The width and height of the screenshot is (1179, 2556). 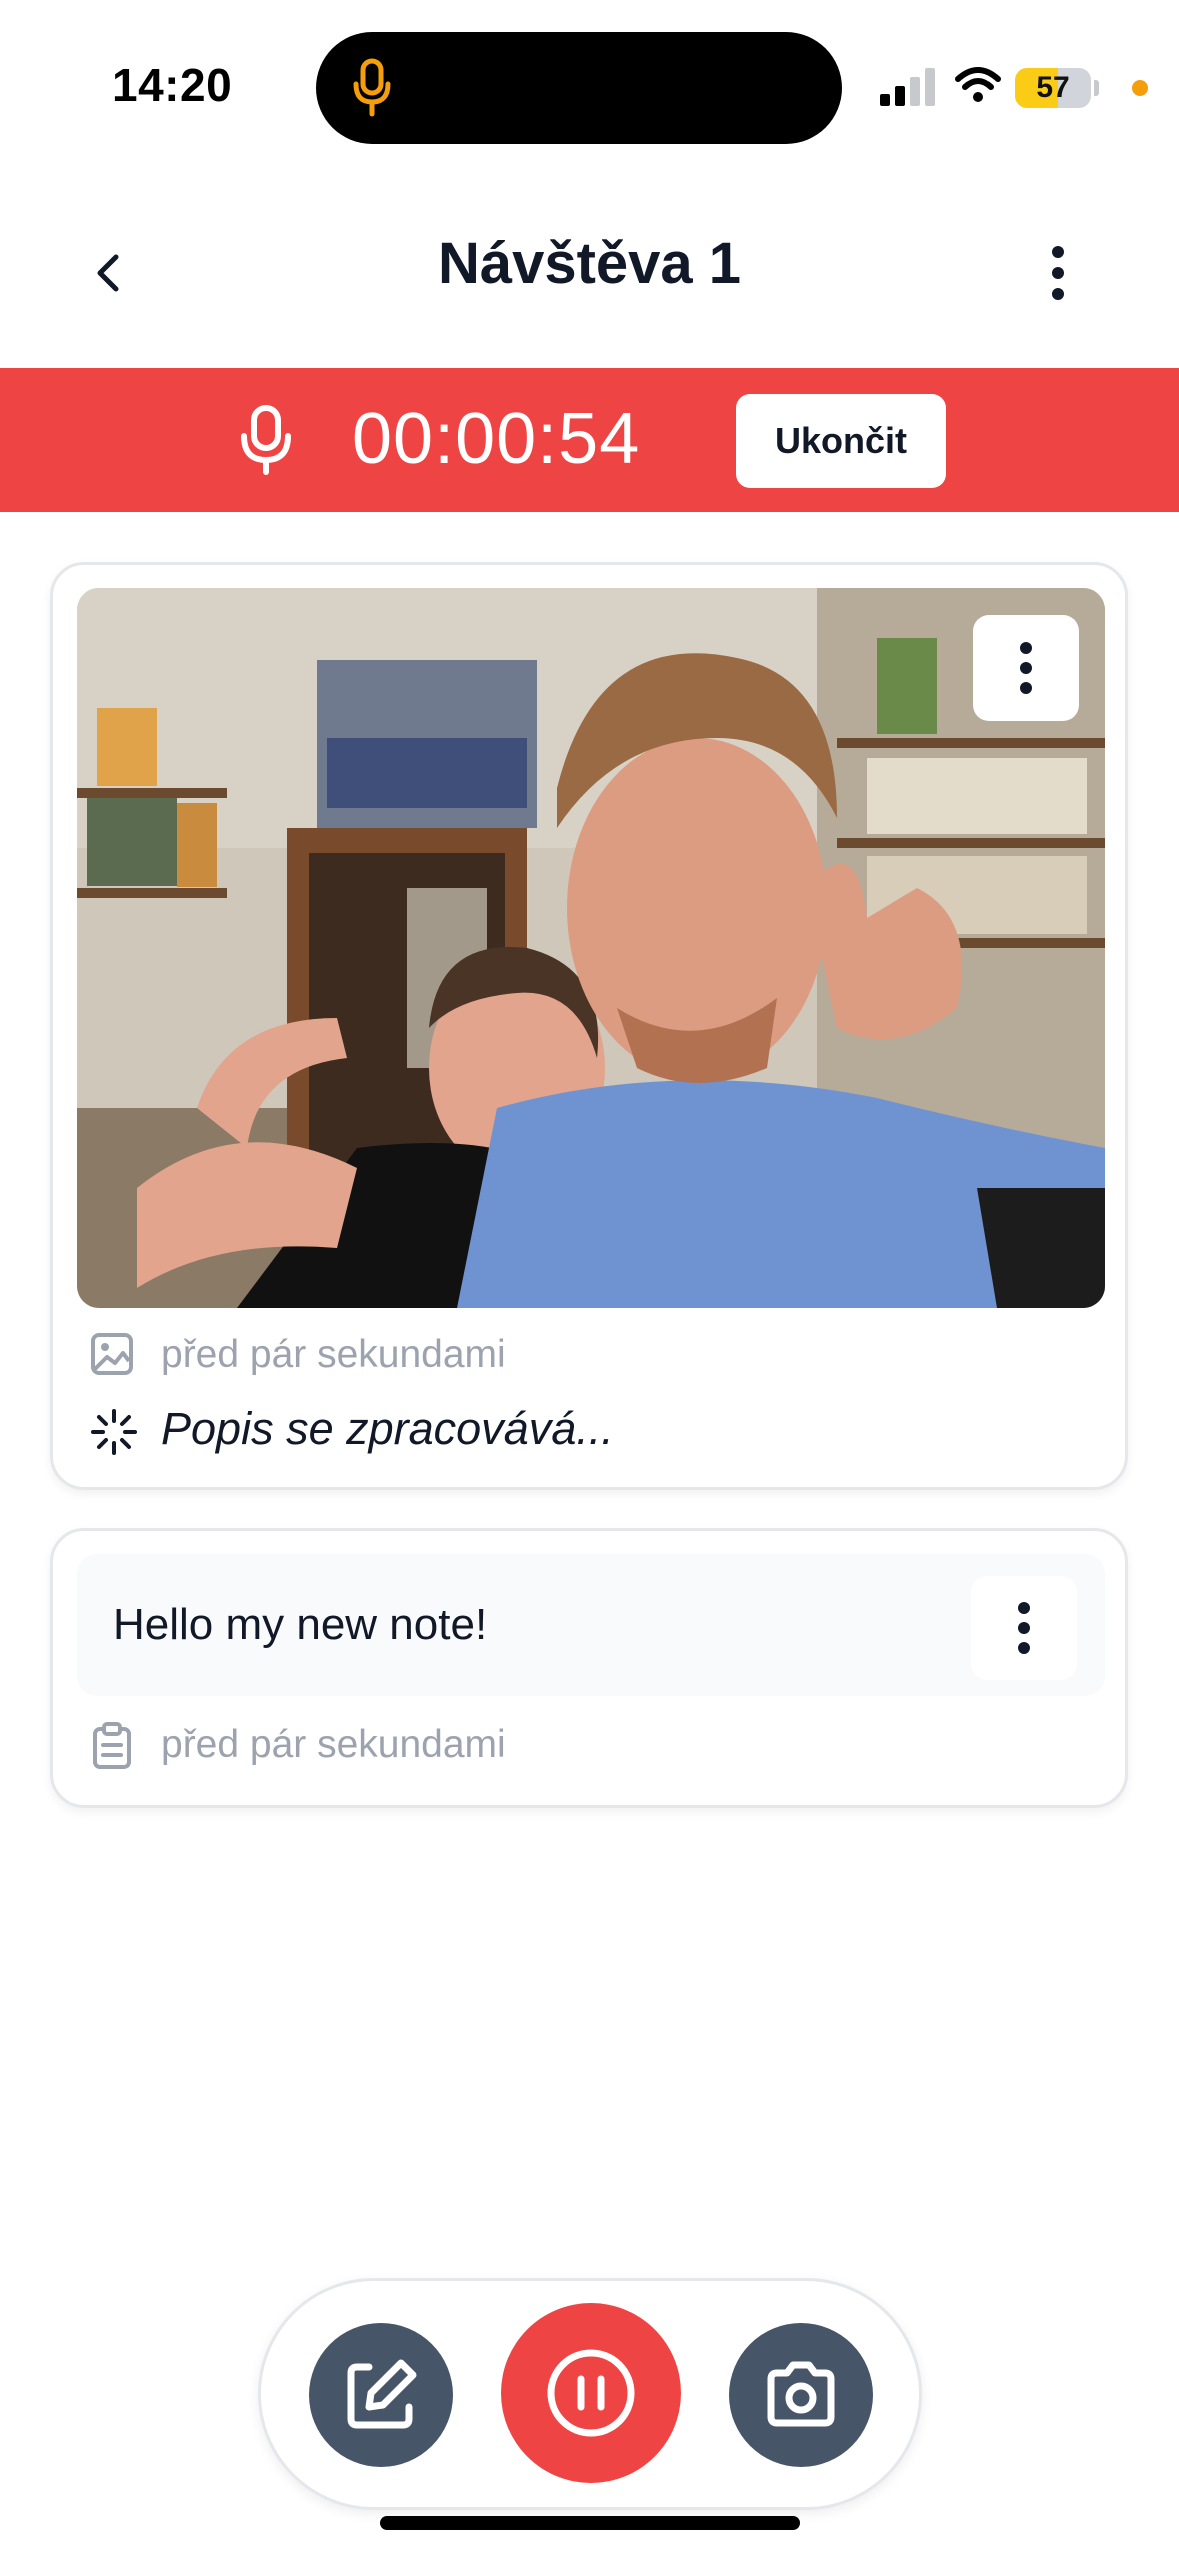 What do you see at coordinates (907, 87) in the screenshot?
I see `cellular-signal-icon` at bounding box center [907, 87].